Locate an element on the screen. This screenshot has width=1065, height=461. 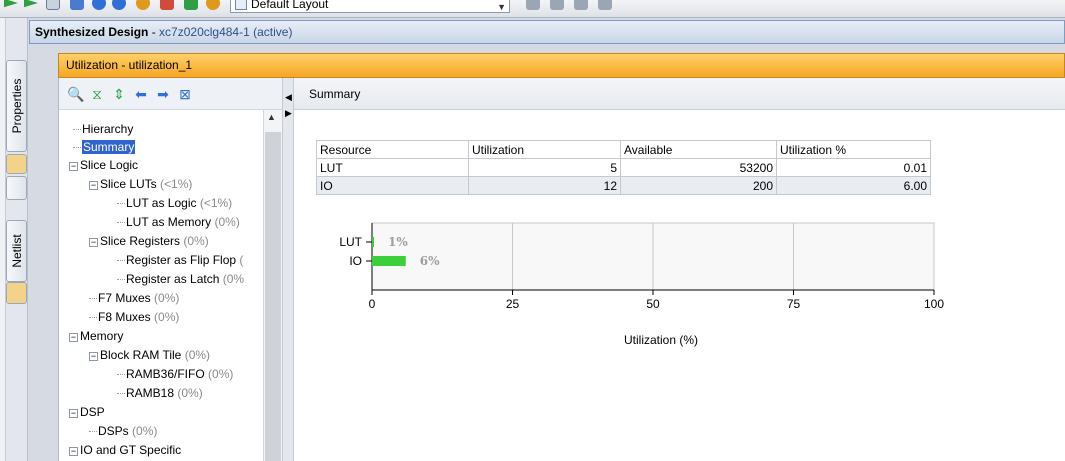
tree-node: RAMB18 (0%) is located at coordinates (160, 393).